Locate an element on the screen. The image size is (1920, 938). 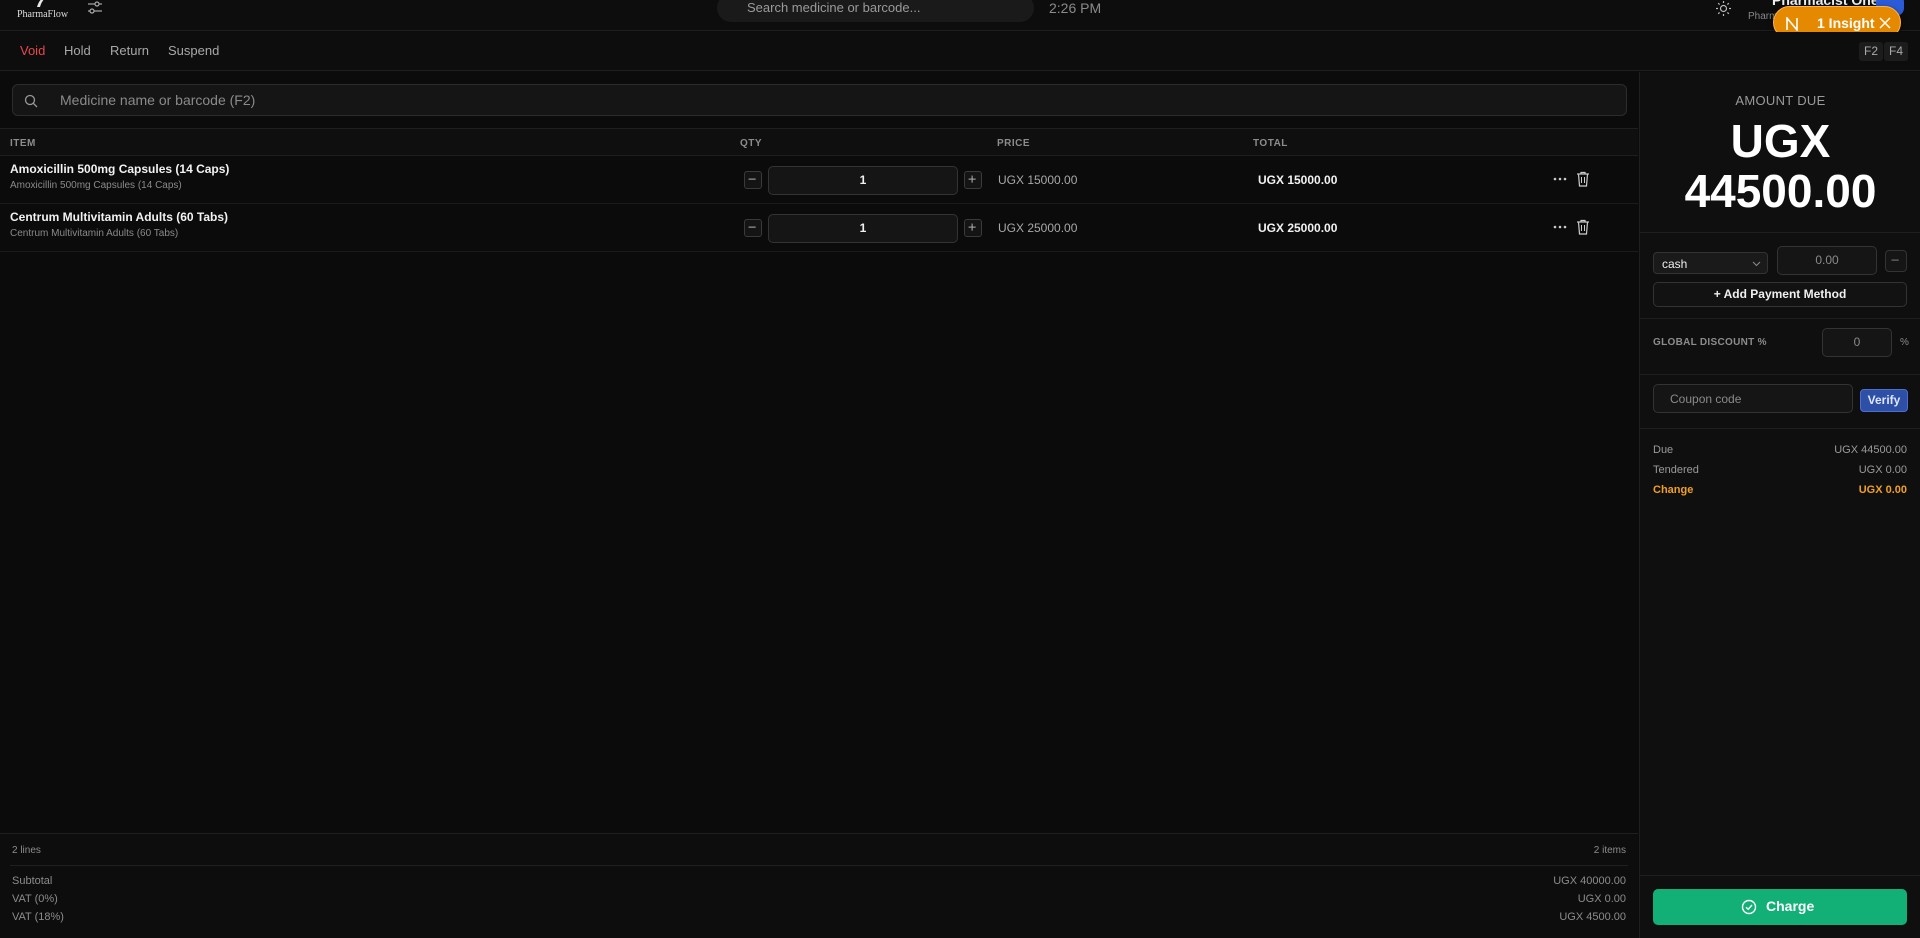
suspend-button: Suspend is located at coordinates (193, 50).